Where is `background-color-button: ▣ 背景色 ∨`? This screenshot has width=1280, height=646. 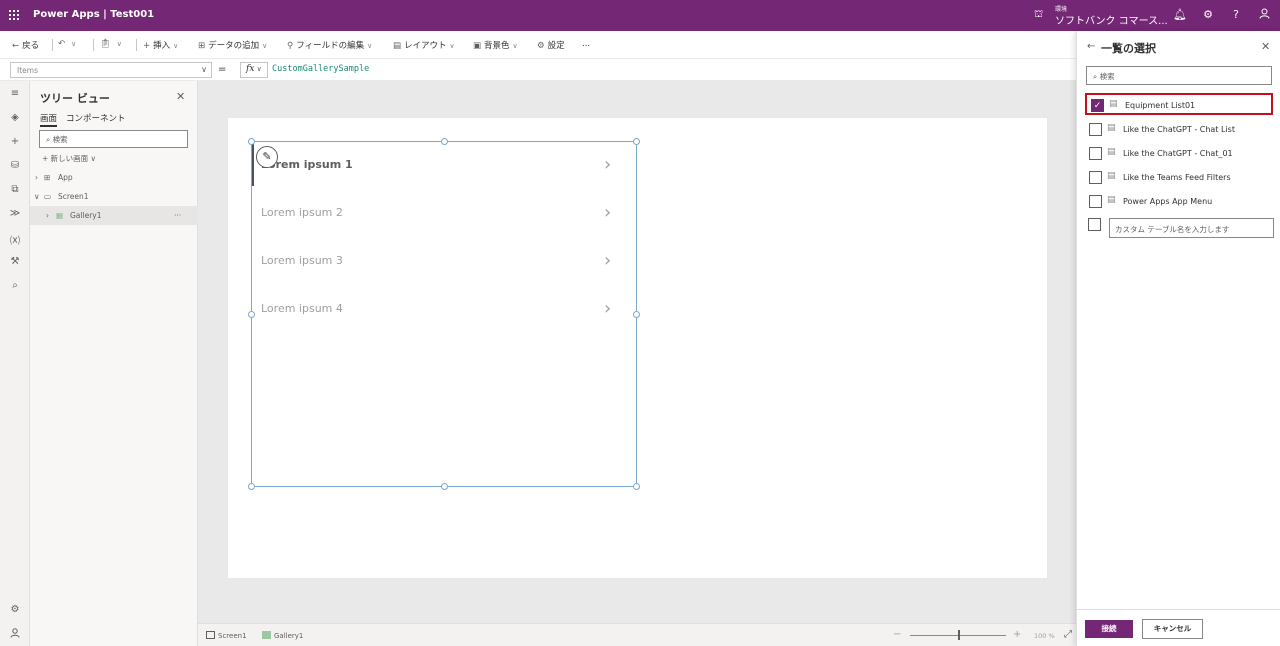
background-color-button: ▣ 背景色 ∨ is located at coordinates (495, 45).